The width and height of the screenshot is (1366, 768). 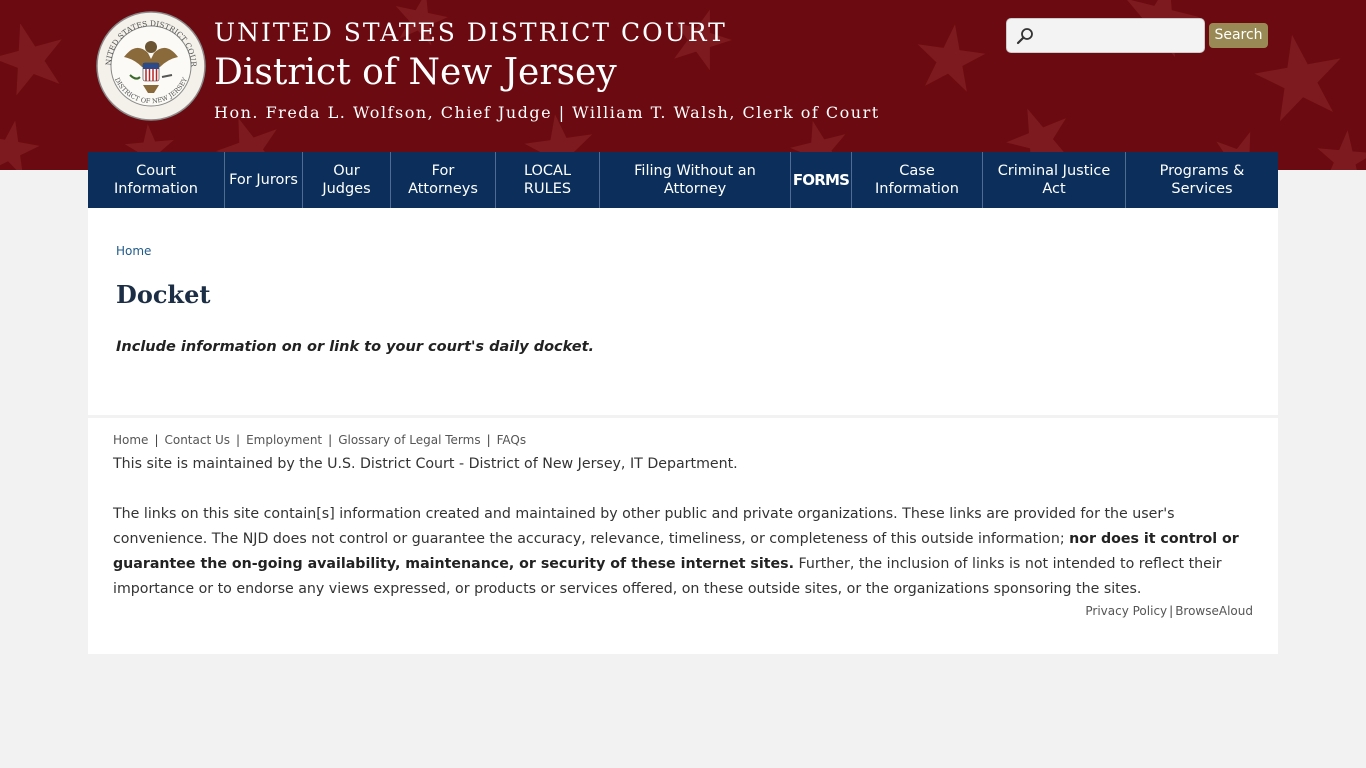 What do you see at coordinates (264, 180) in the screenshot?
I see `nav-for-jurors: For Jurors` at bounding box center [264, 180].